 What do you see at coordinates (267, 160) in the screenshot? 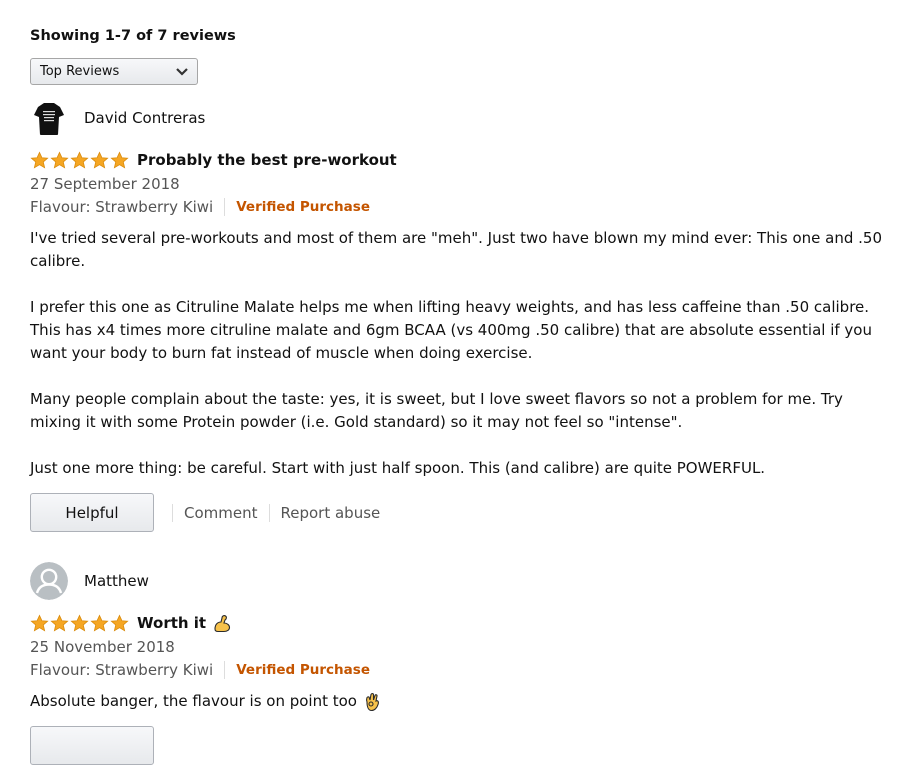
I see `review-title: Probably the best pre-workout` at bounding box center [267, 160].